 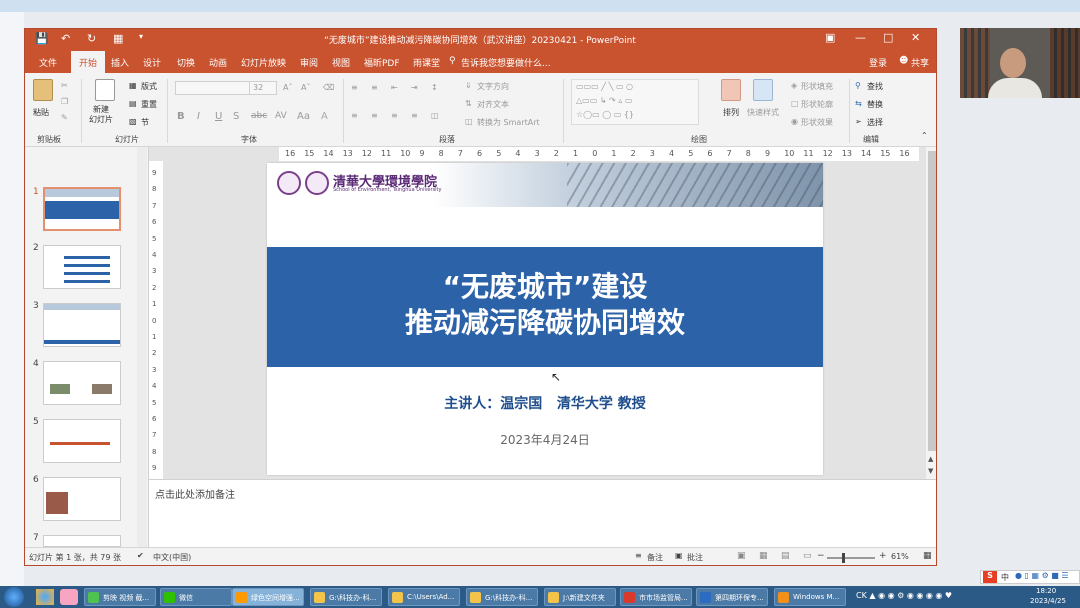 What do you see at coordinates (394, 87) in the screenshot?
I see `decrease-indent-icon: ⇤` at bounding box center [394, 87].